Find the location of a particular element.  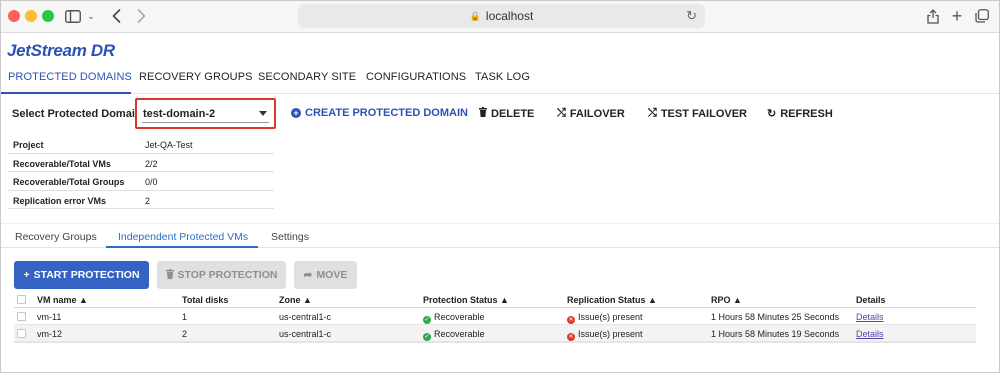

rpo-cell: 1 Hours 58 Minutes 25 Seconds is located at coordinates (775, 317).